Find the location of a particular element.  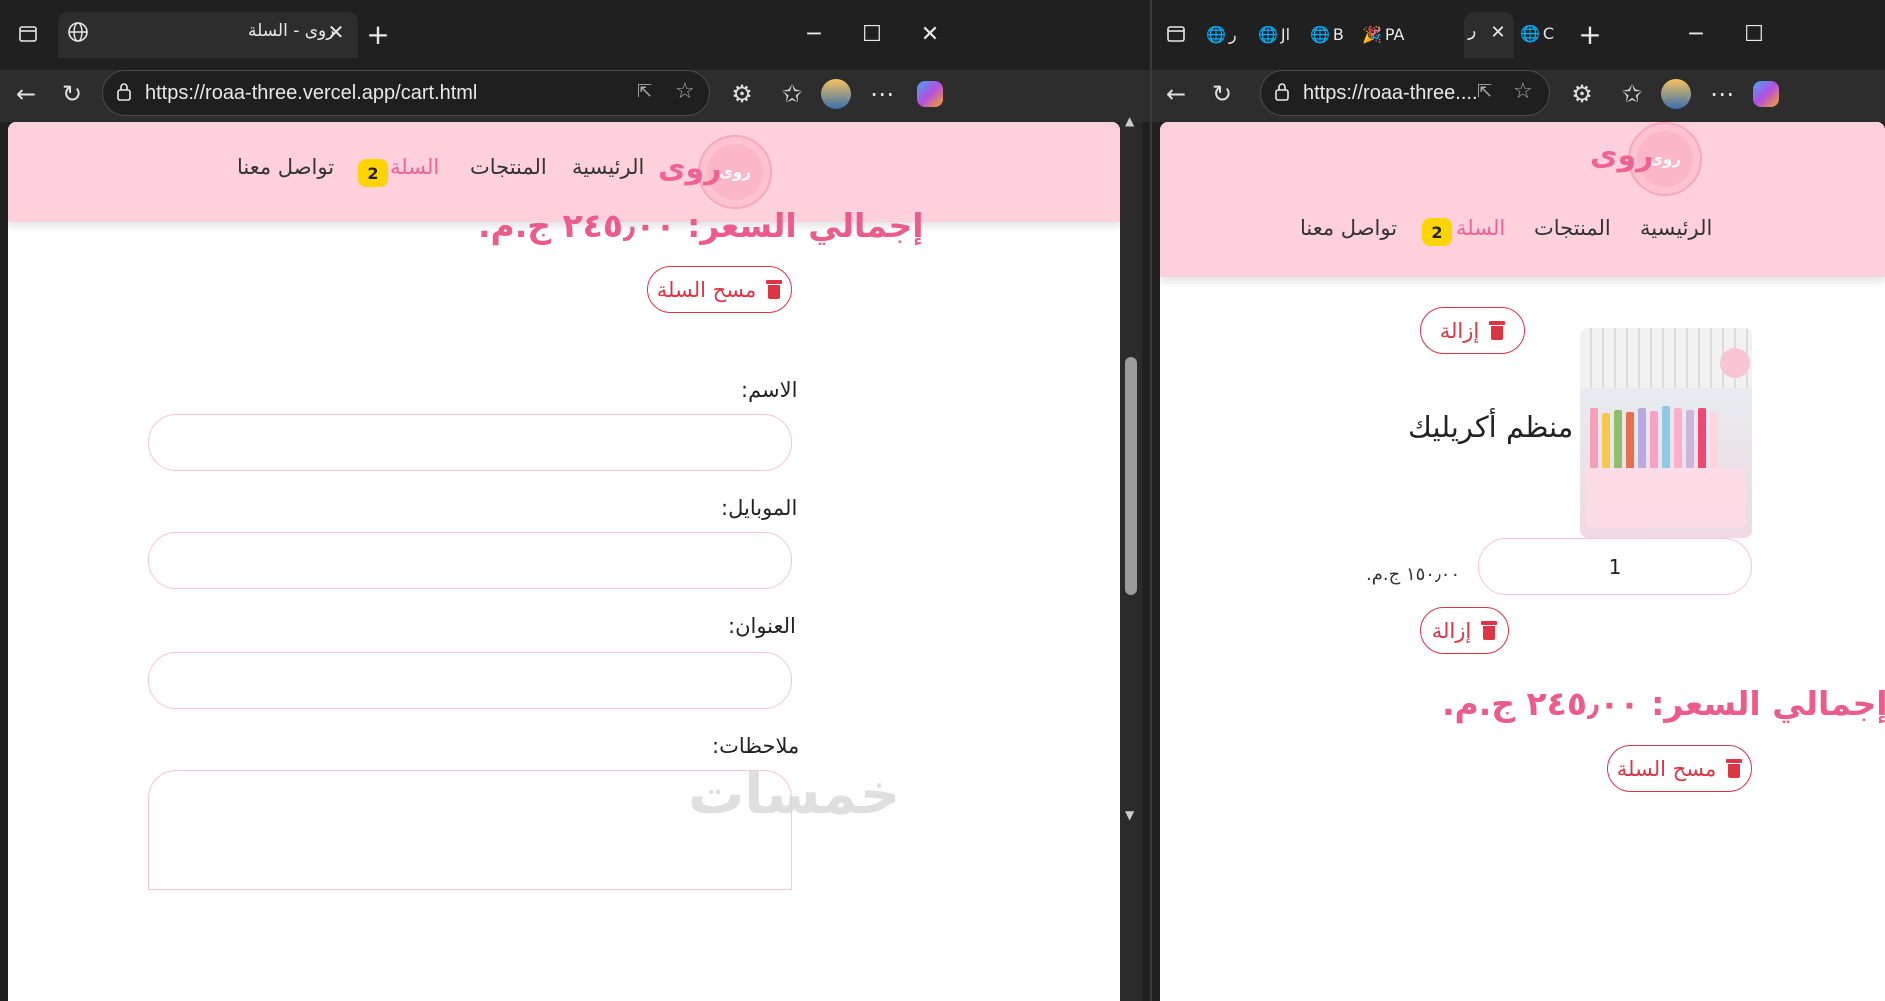

scrollbar-thumb is located at coordinates (1131, 476).